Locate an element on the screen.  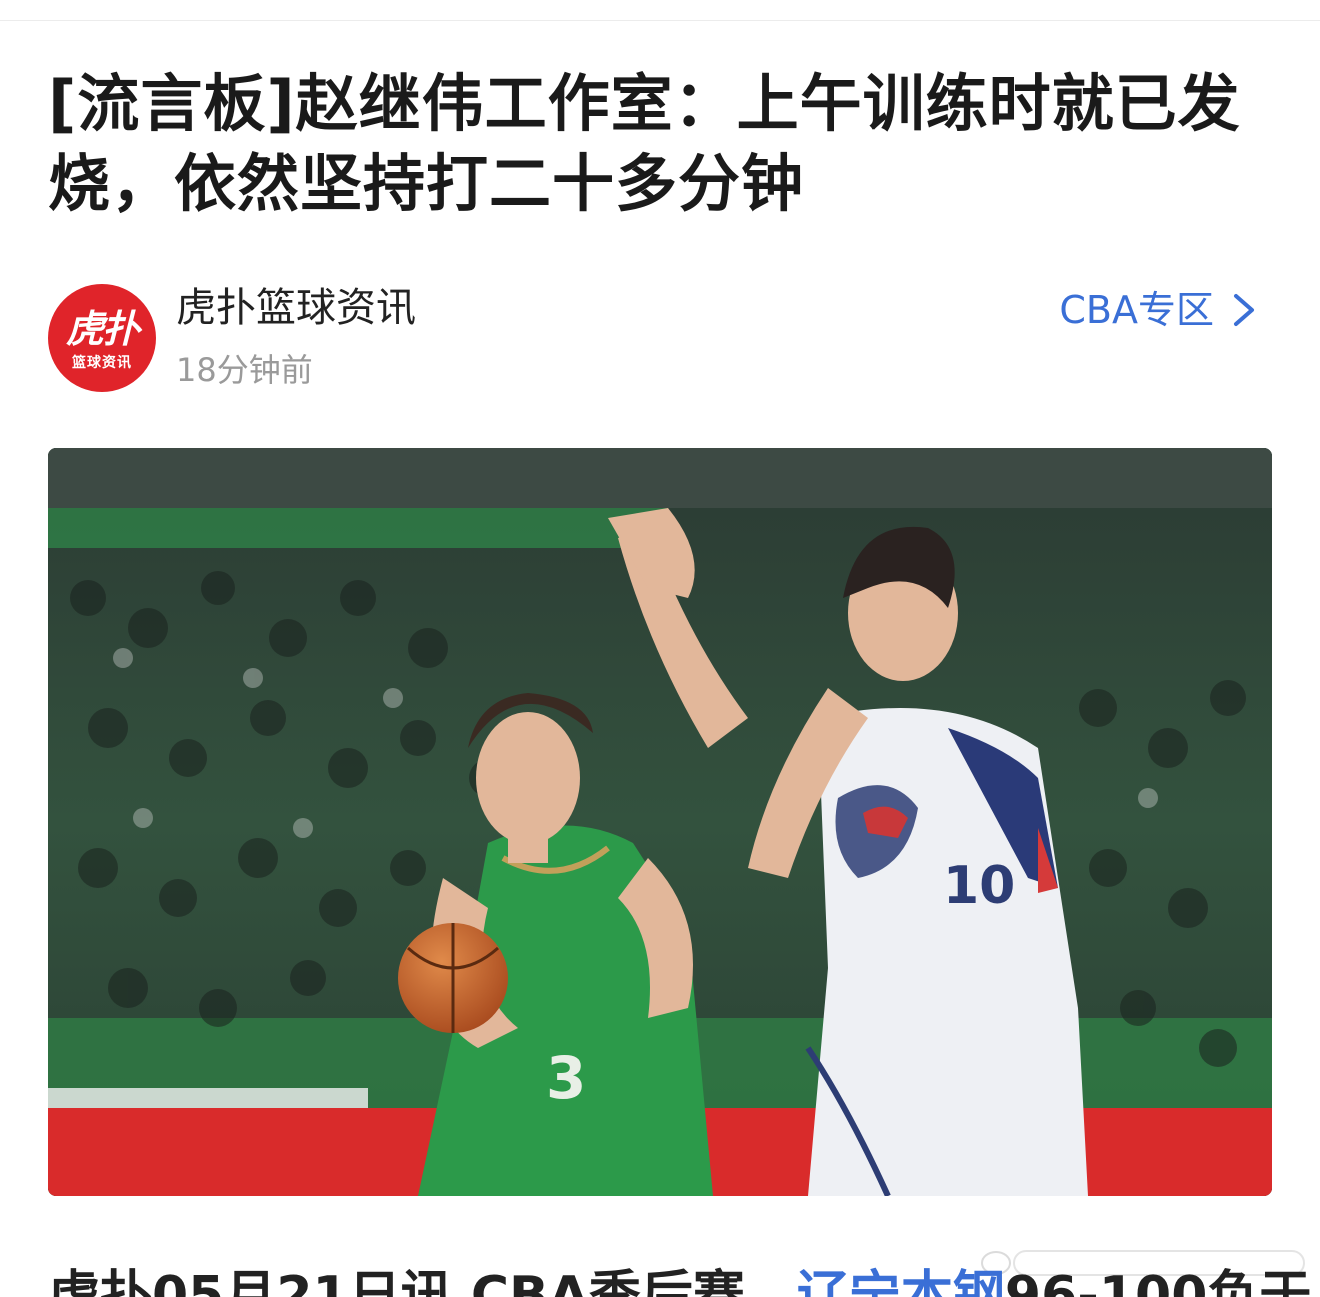
green-jersey-number: 3 is located at coordinates (566, 1078).